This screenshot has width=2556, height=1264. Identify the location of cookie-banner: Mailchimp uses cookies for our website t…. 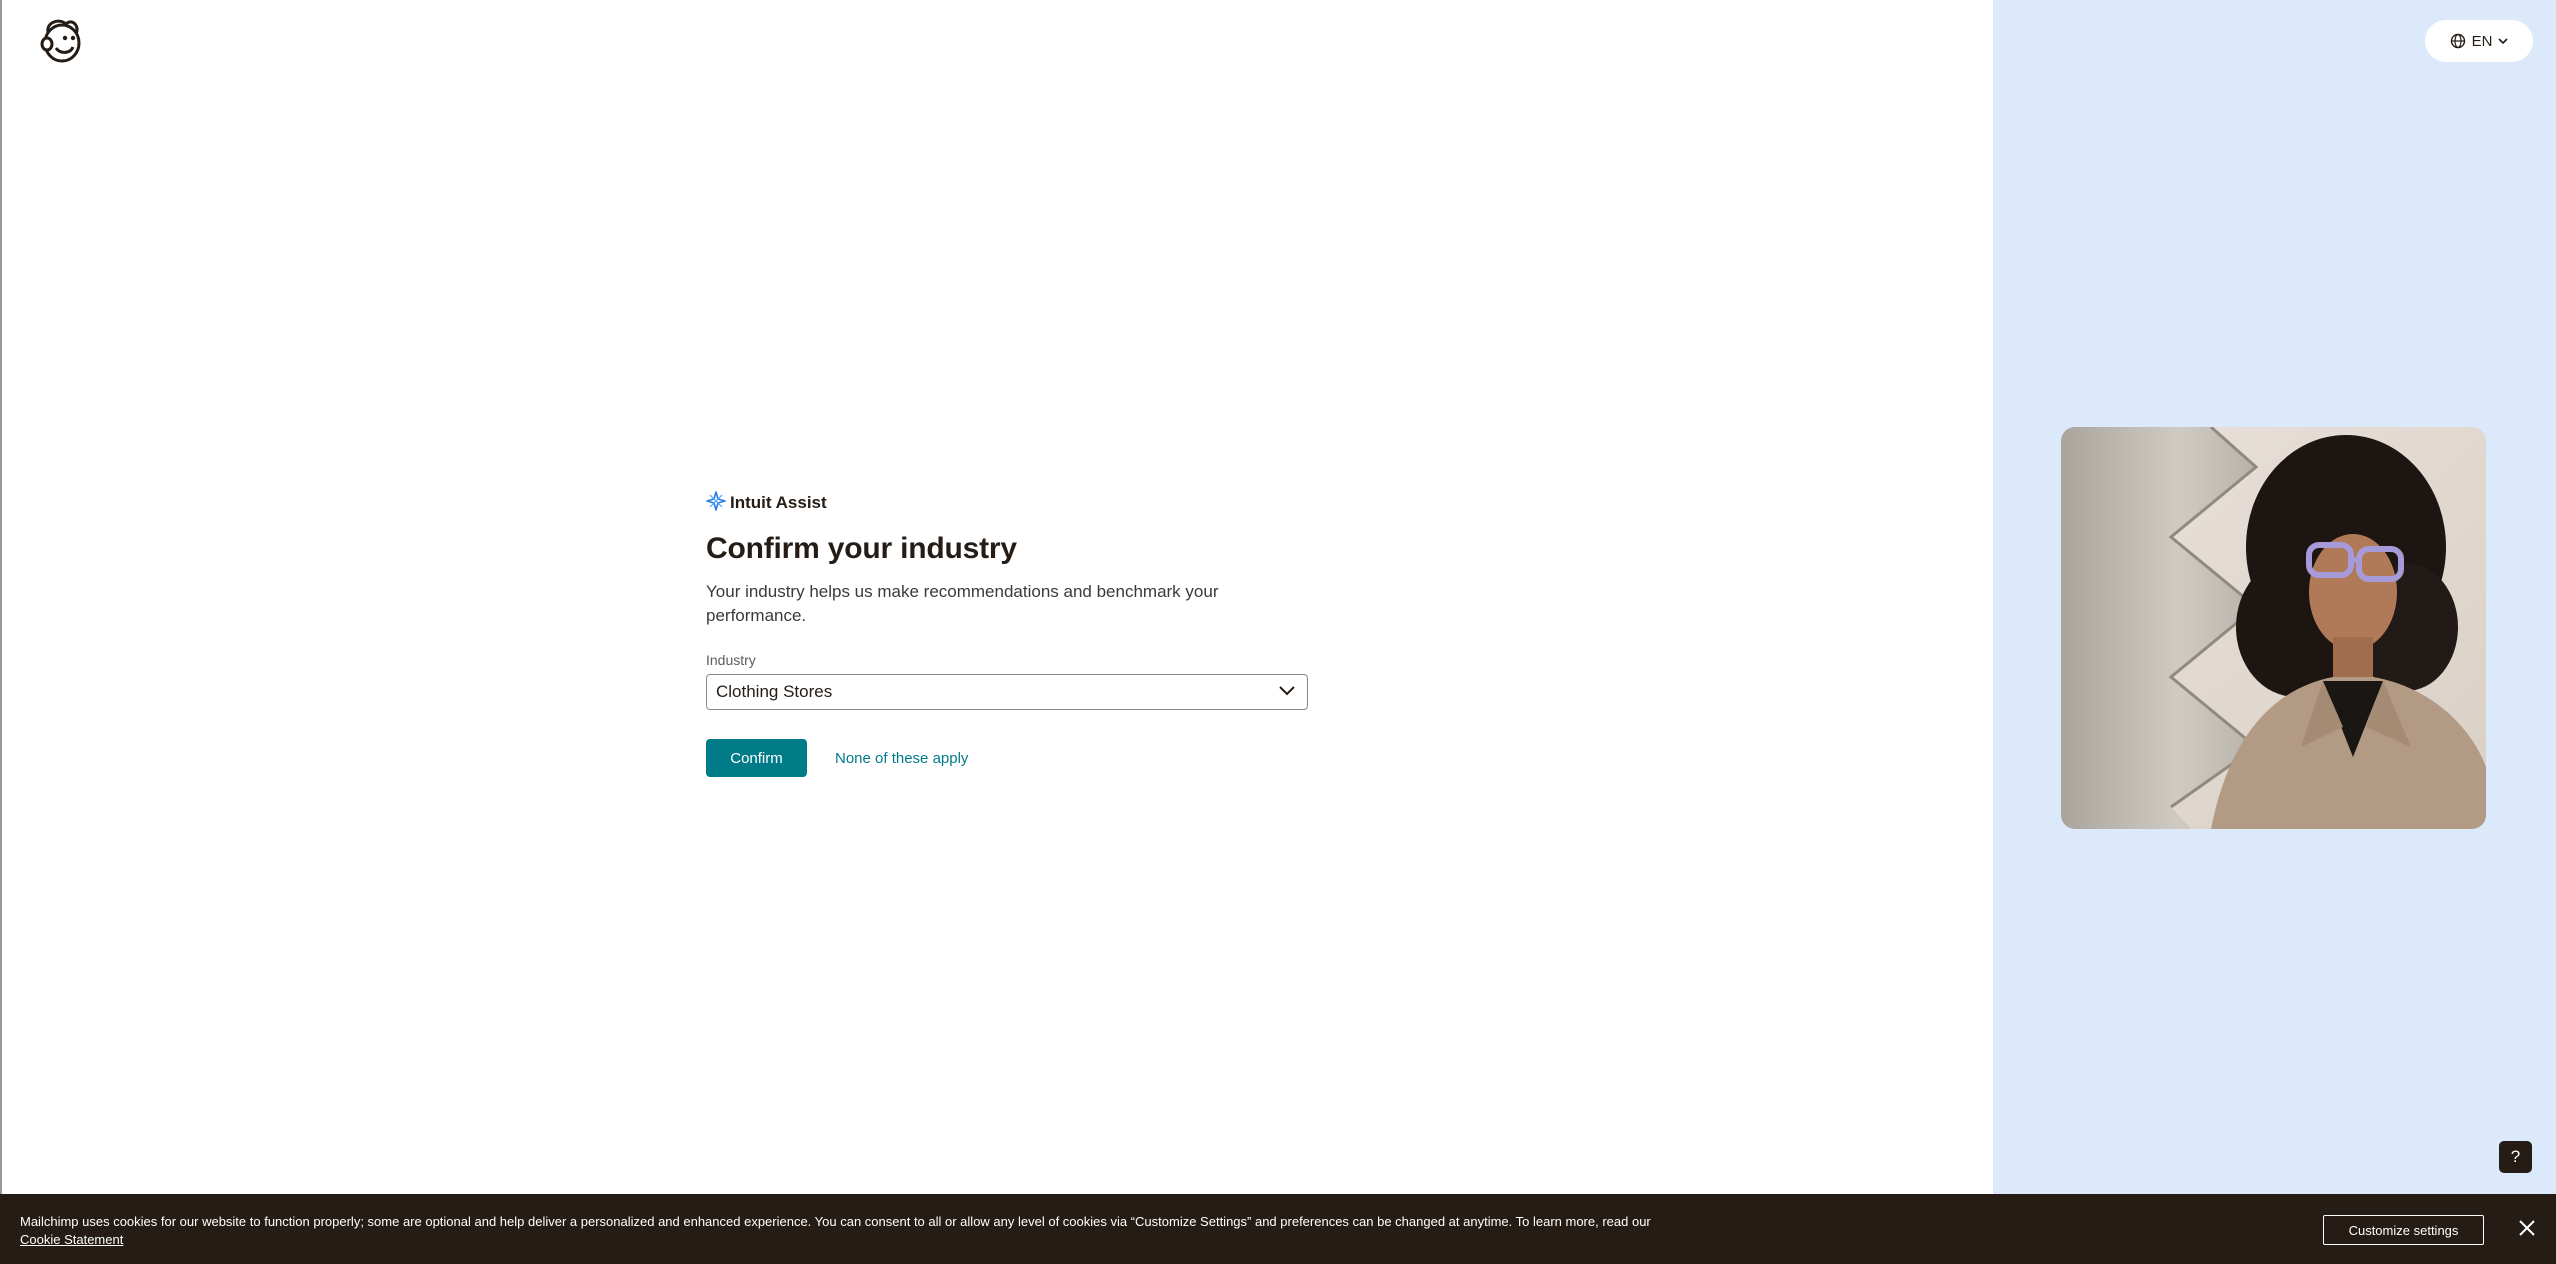
(1278, 1229).